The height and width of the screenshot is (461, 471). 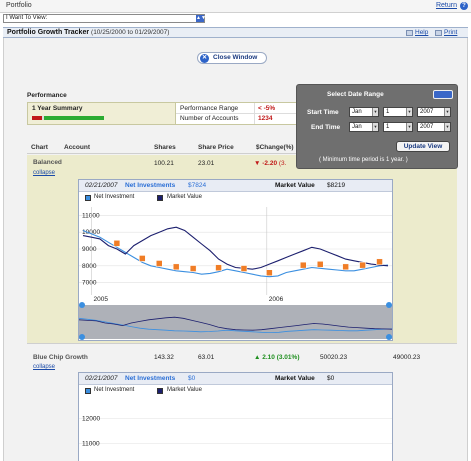 What do you see at coordinates (91, 444) in the screenshot?
I see `y-tick-label: 11000` at bounding box center [91, 444].